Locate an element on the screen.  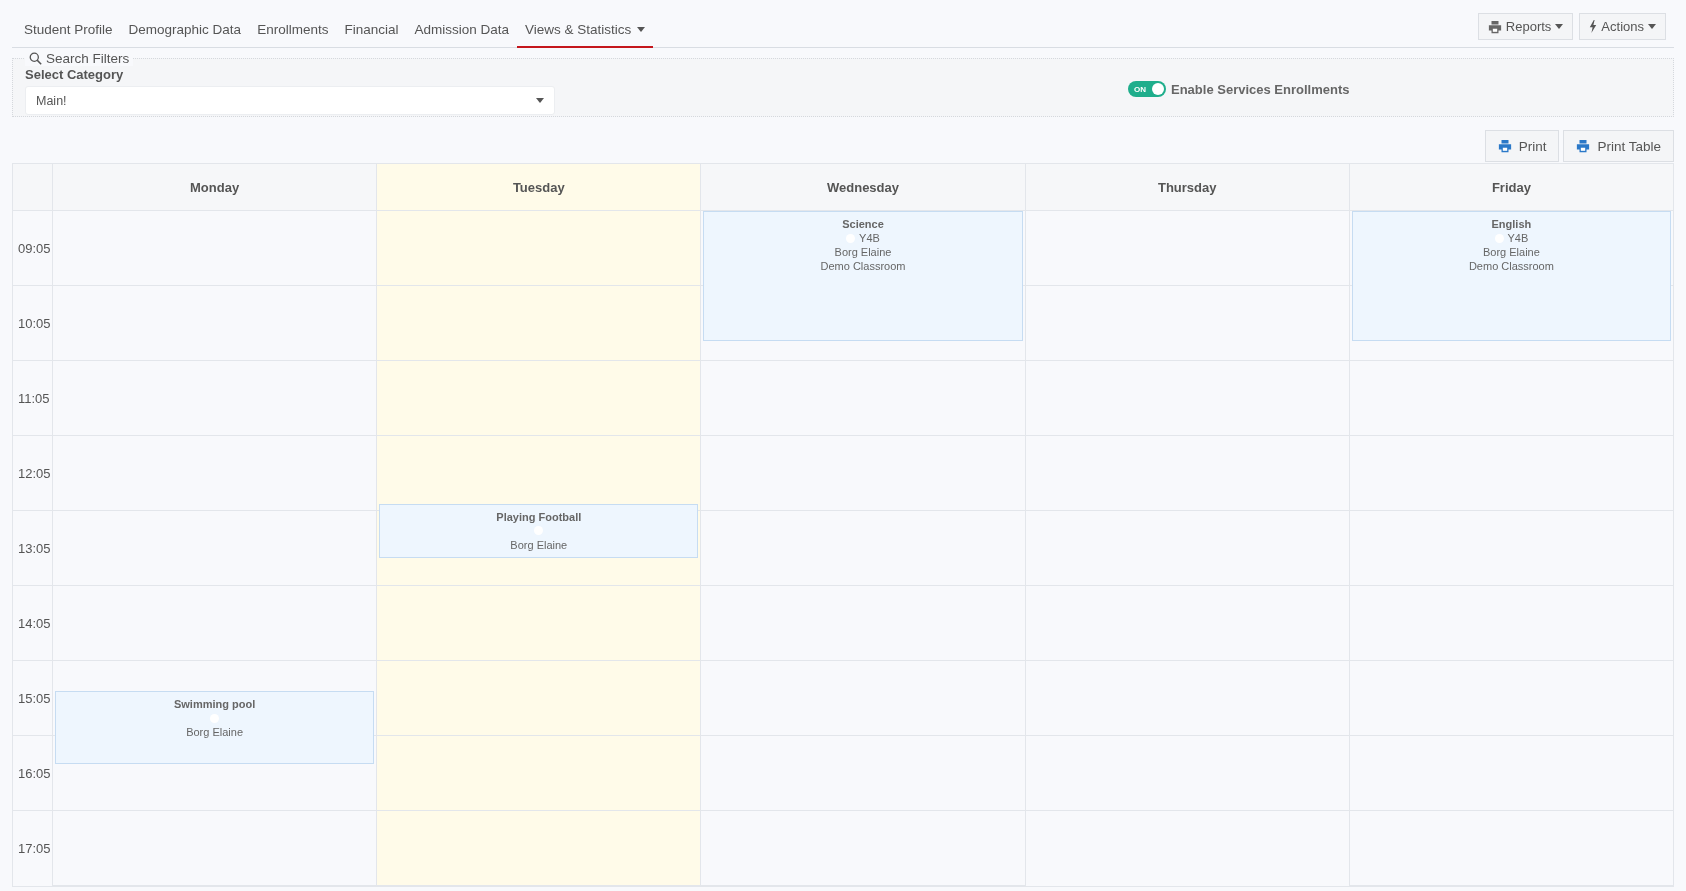
toggle-label: Enable Services Enrollments is located at coordinates (1260, 89).